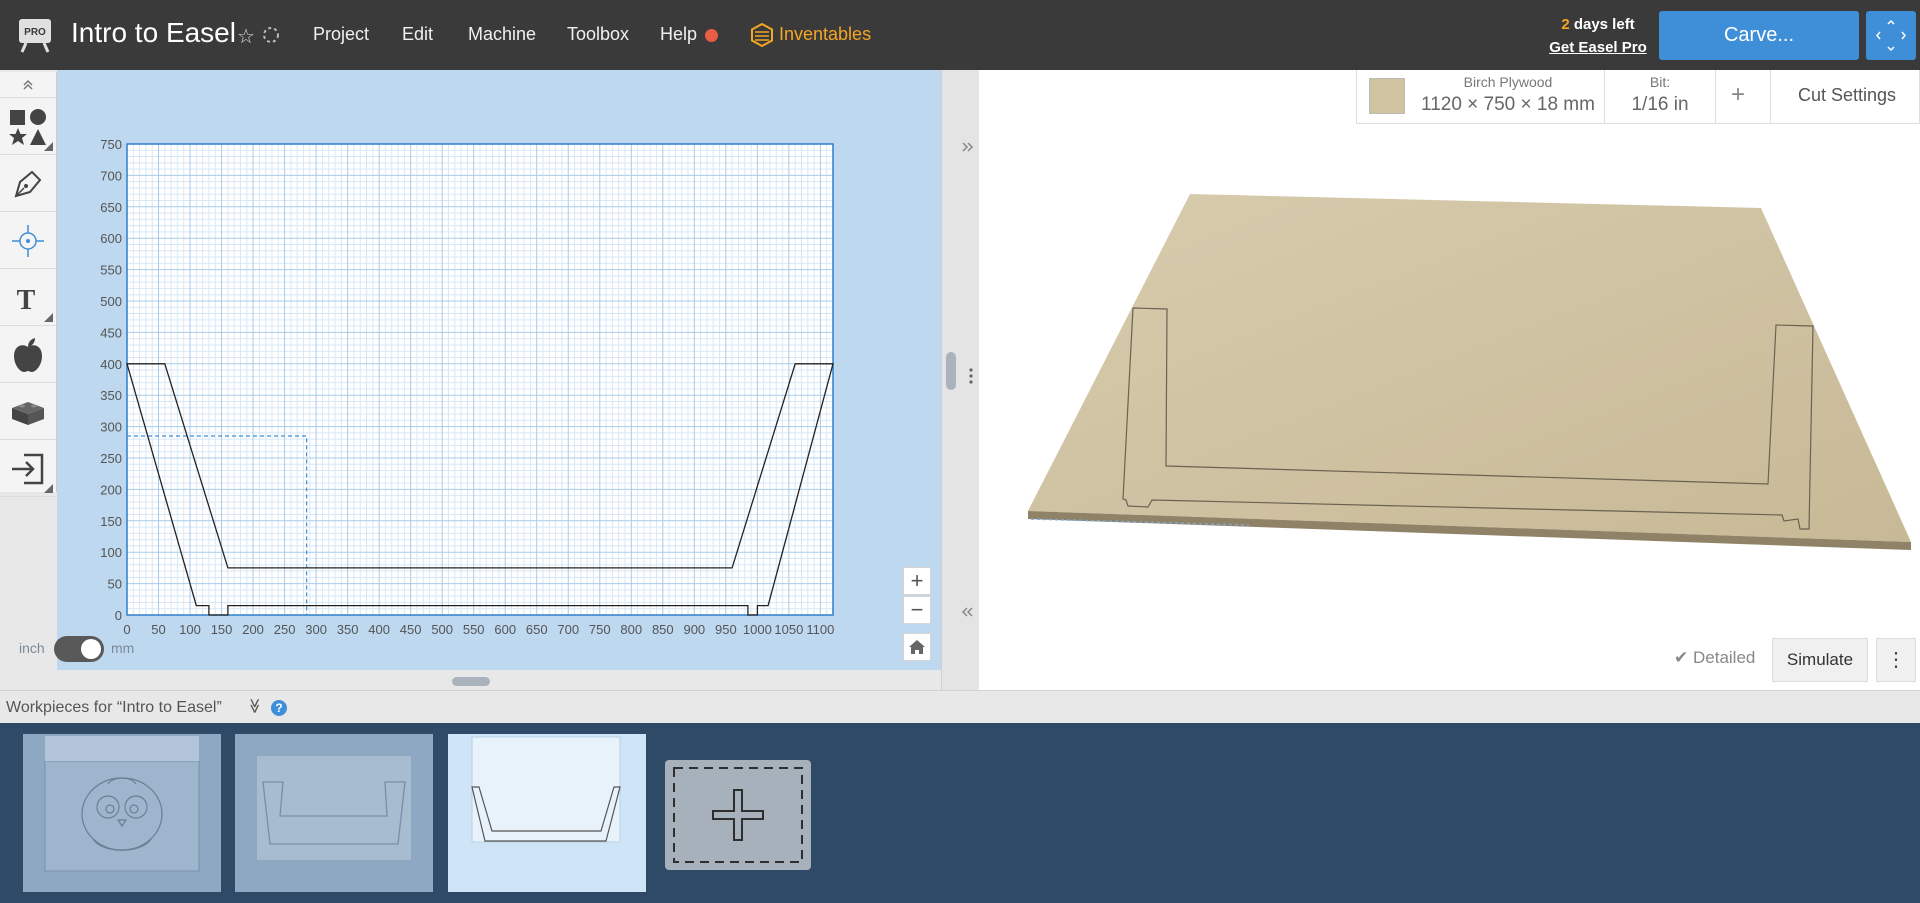 The width and height of the screenshot is (1920, 903). What do you see at coordinates (1508, 105) in the screenshot?
I see `material-dimensions: 1120 × 750 × 18 mm` at bounding box center [1508, 105].